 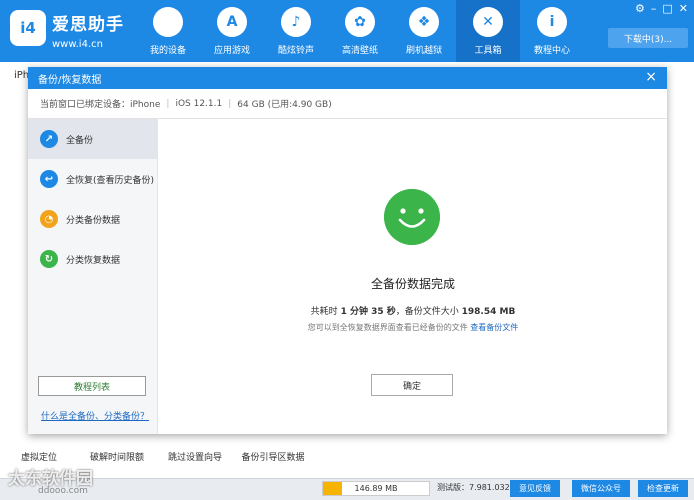 What do you see at coordinates (295, 50) in the screenshot?
I see `nav-label: 酷炫铃声` at bounding box center [295, 50].